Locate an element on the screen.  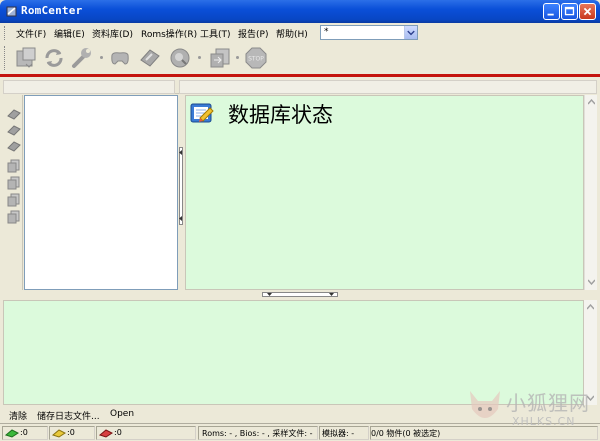
tree-panel-header is located at coordinates (89, 87).